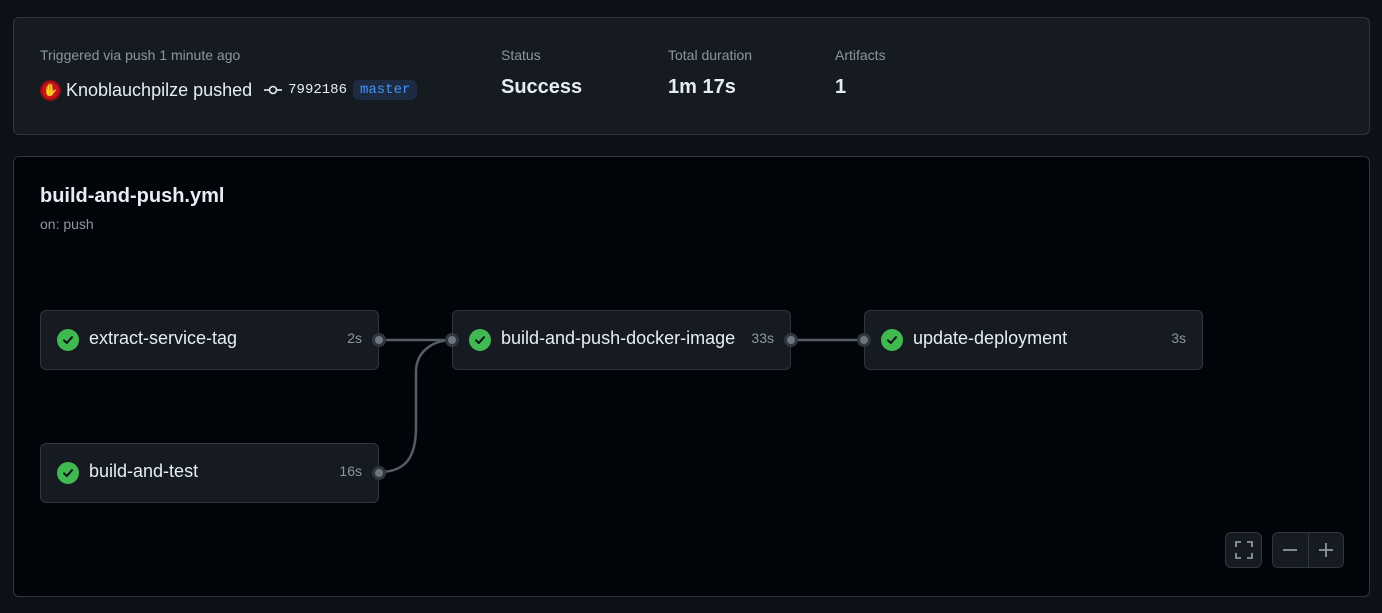  What do you see at coordinates (416, 406) in the screenshot?
I see `edge-test-to-docker` at bounding box center [416, 406].